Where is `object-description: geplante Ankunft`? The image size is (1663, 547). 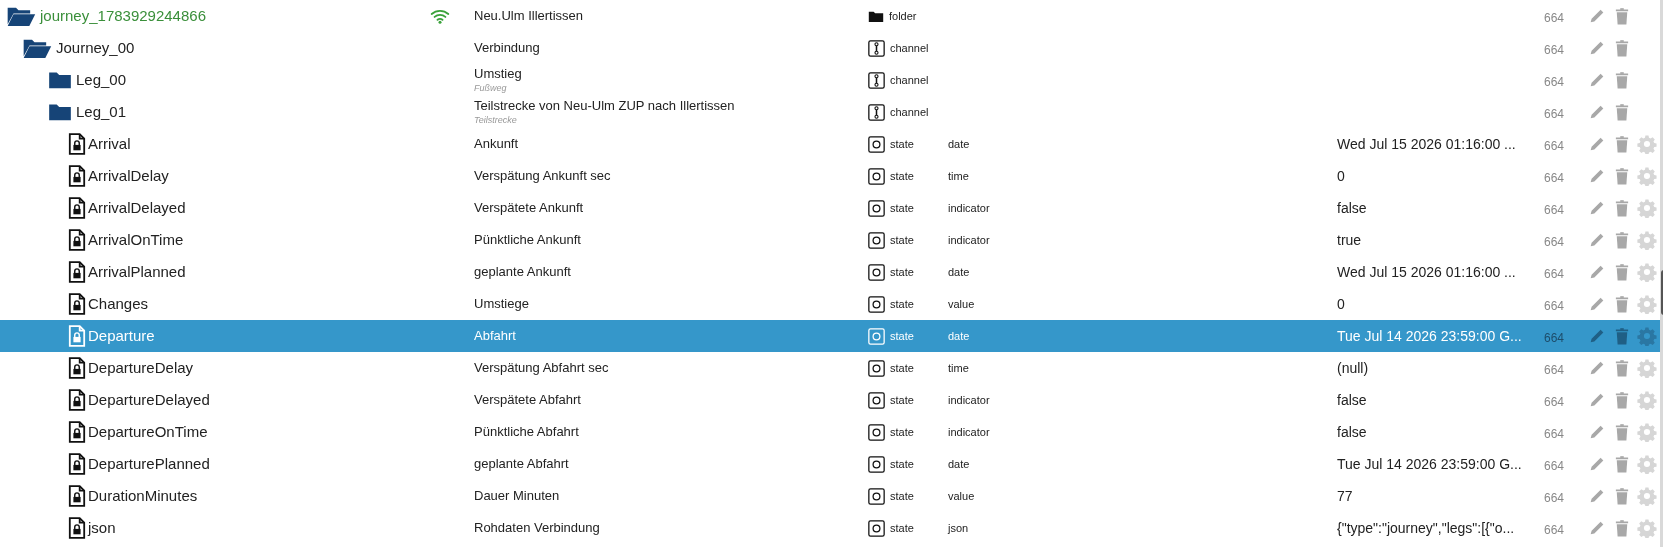 object-description: geplante Ankunft is located at coordinates (523, 272).